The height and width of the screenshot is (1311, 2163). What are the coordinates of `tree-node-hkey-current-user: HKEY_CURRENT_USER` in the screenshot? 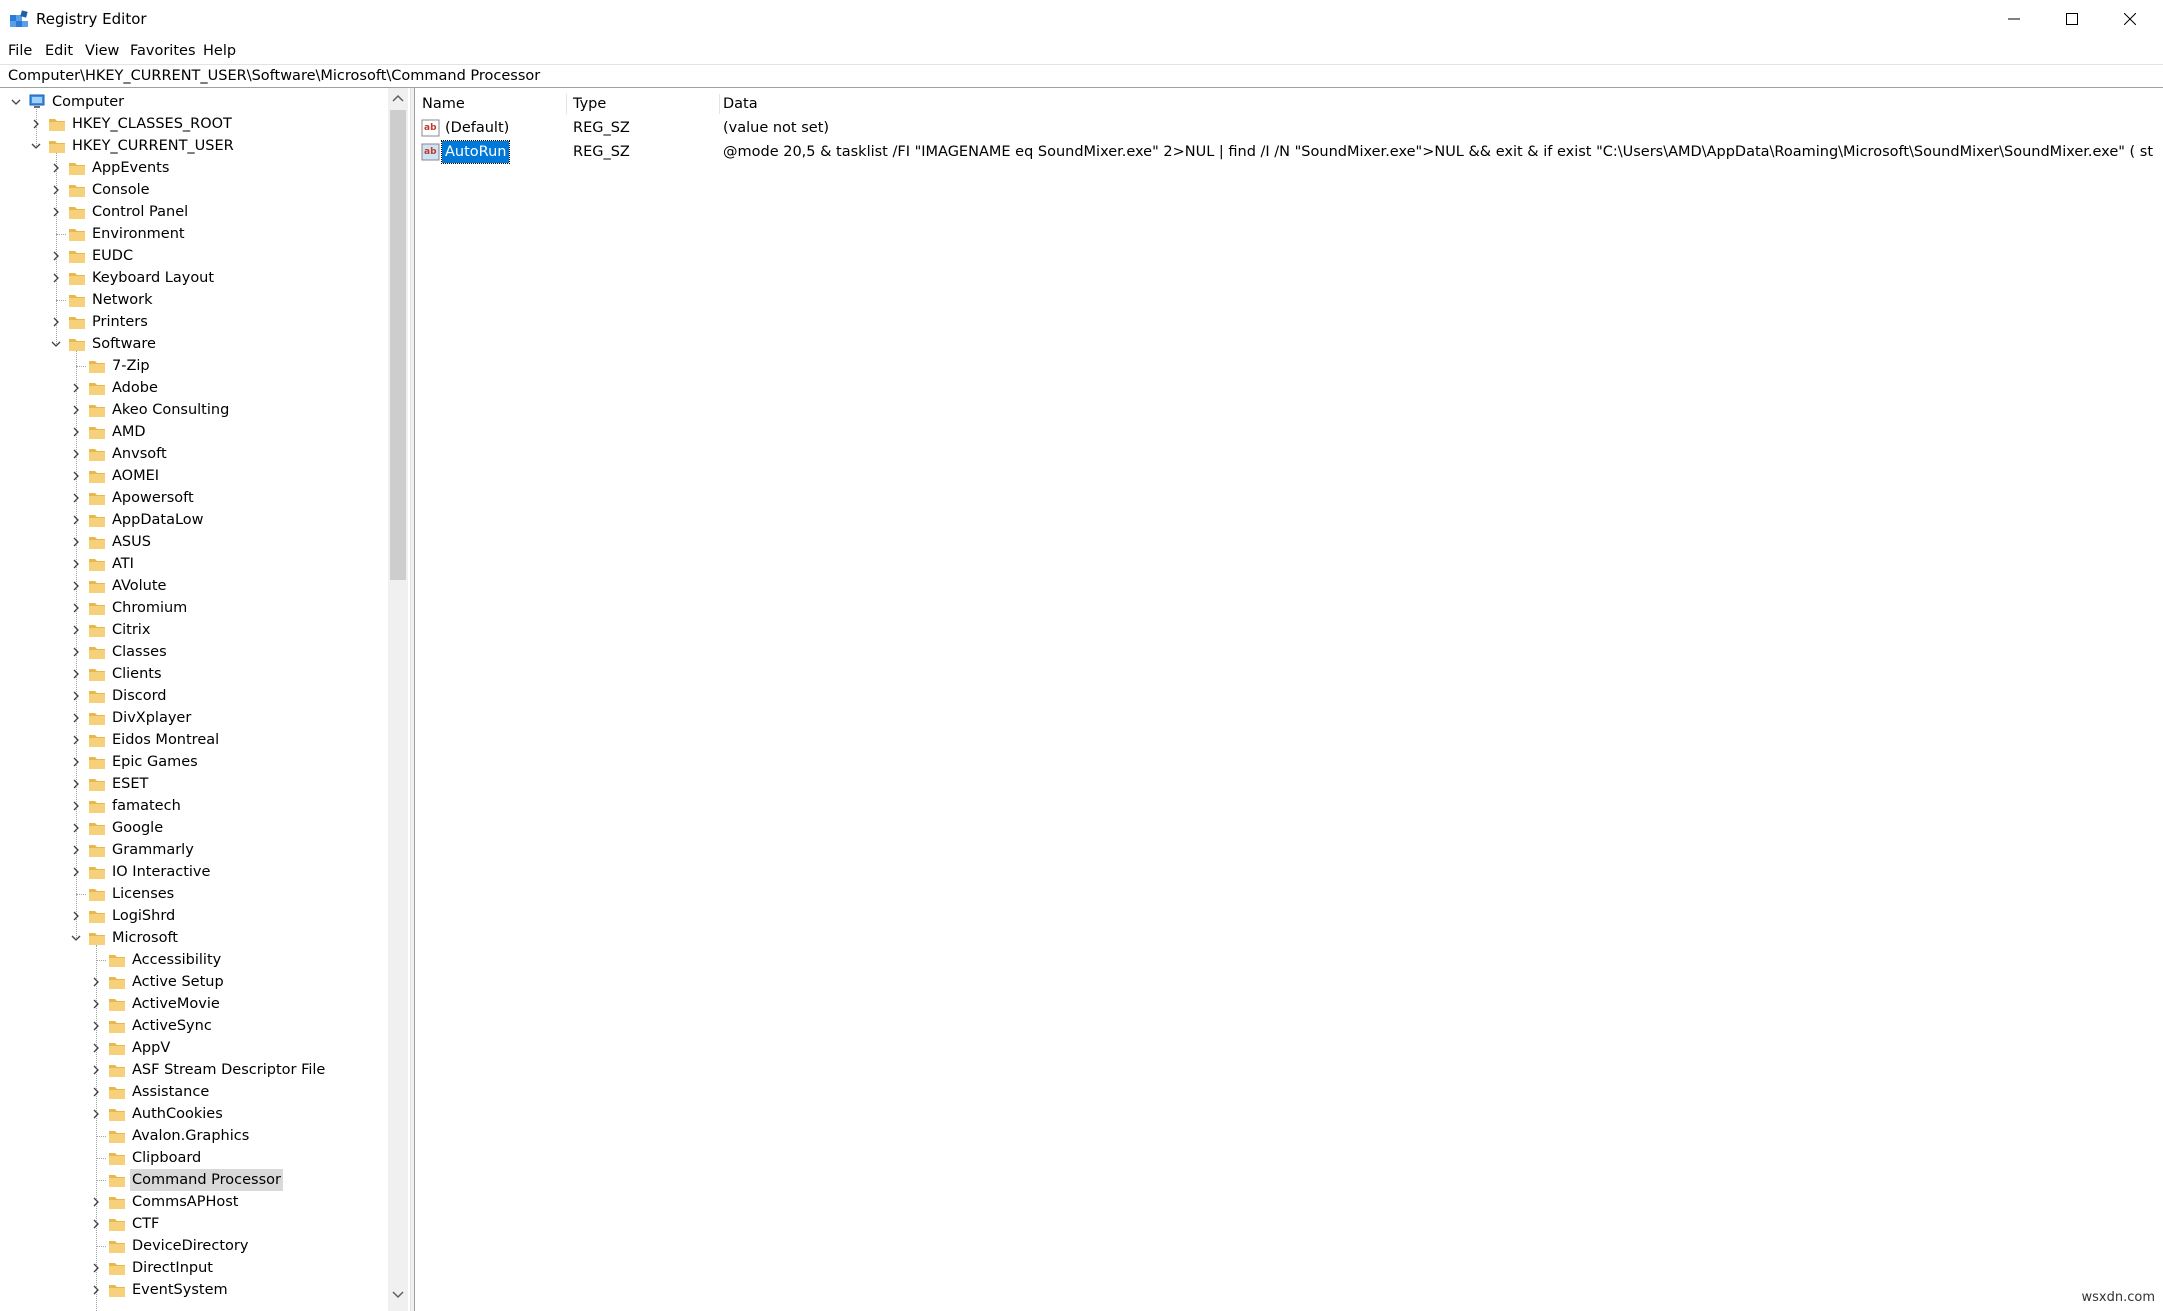 It's located at (220, 146).